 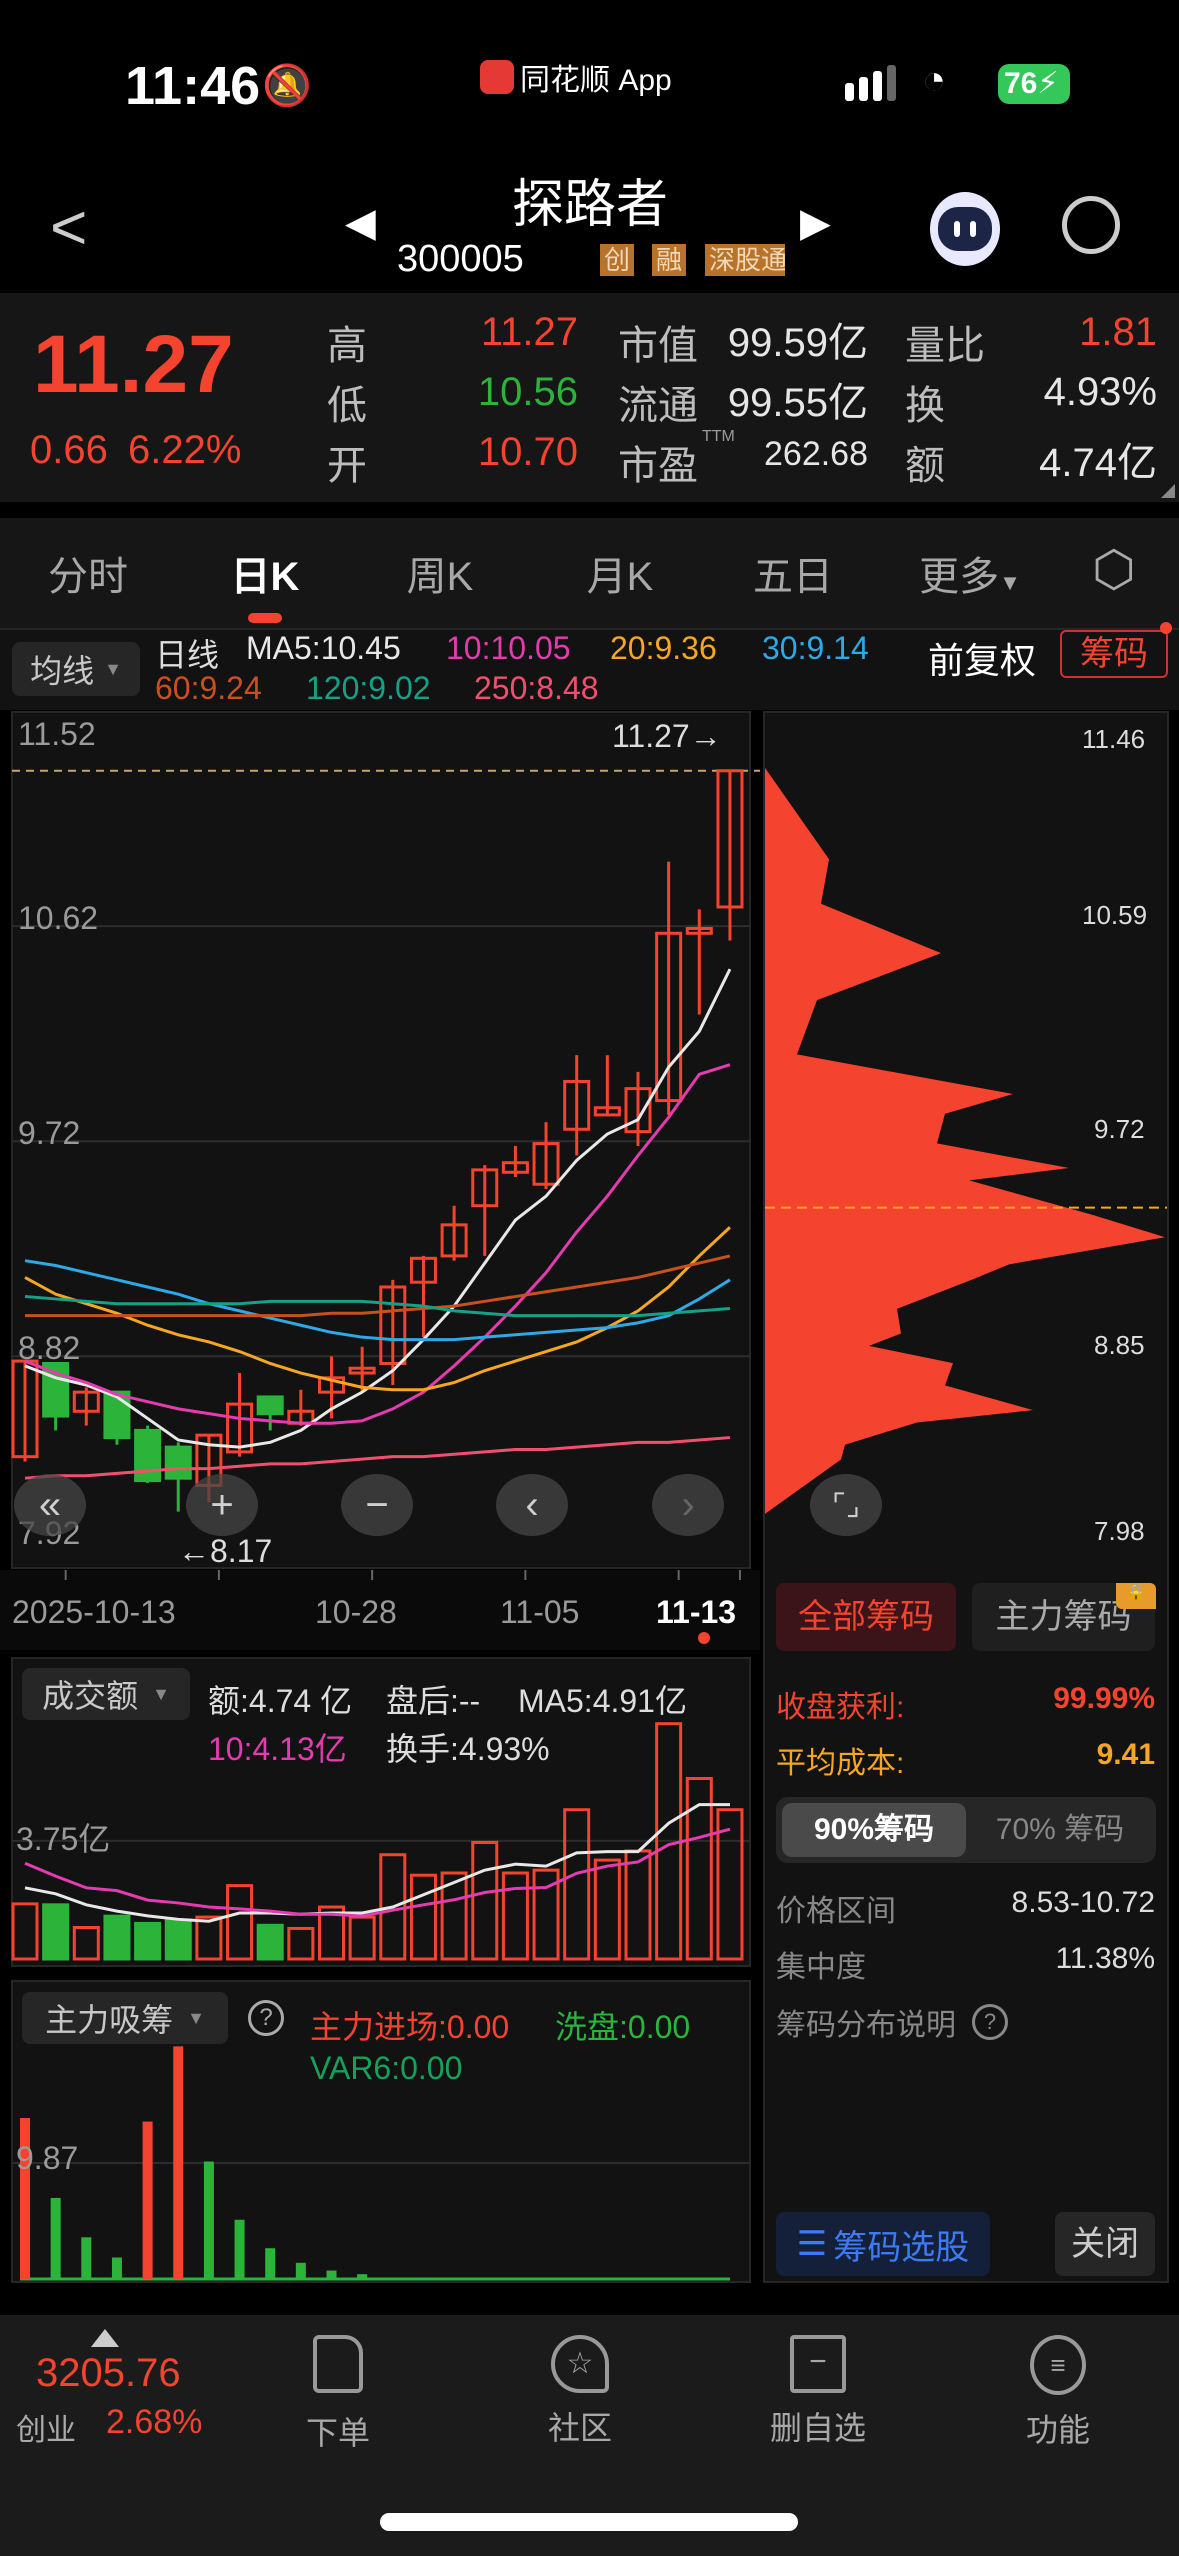 I want to click on chip-help-label: 筹码分布说明, so click(x=866, y=2025).